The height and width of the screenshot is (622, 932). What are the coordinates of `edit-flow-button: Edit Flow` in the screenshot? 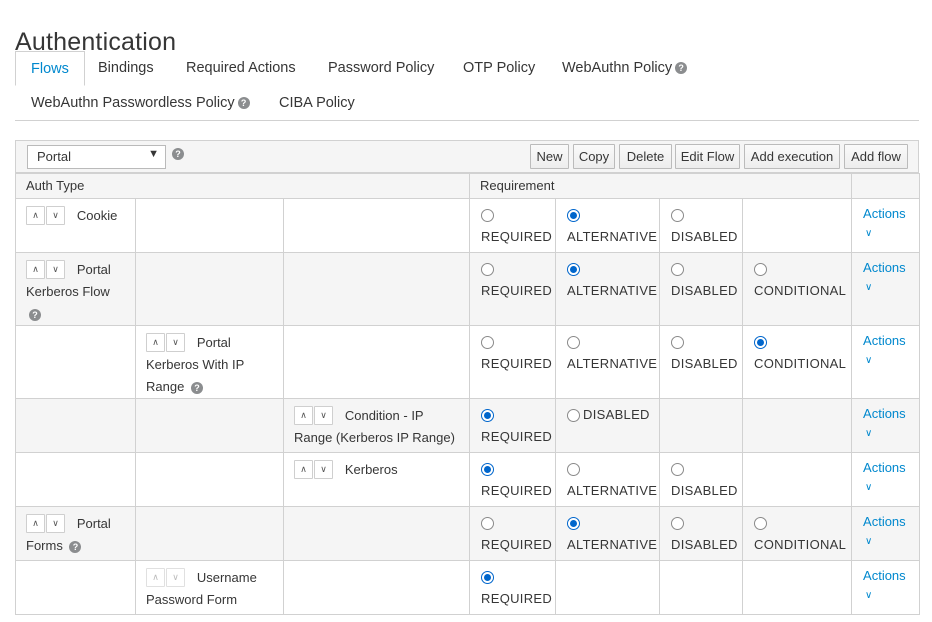 It's located at (707, 156).